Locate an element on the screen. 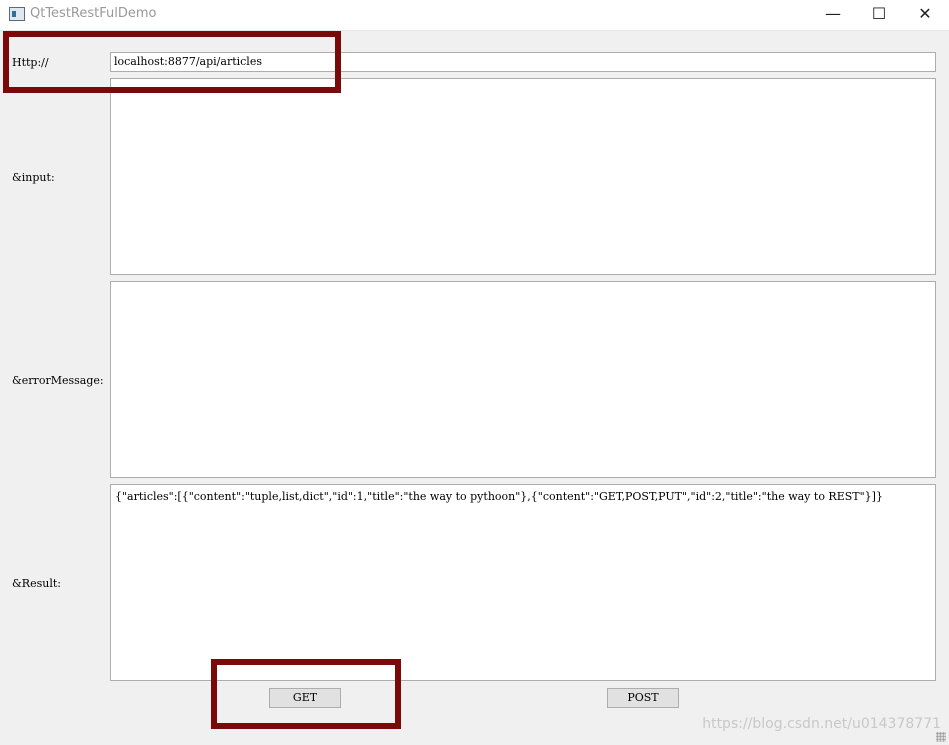 The height and width of the screenshot is (745, 949). maximize-icon: ☐ is located at coordinates (879, 15).